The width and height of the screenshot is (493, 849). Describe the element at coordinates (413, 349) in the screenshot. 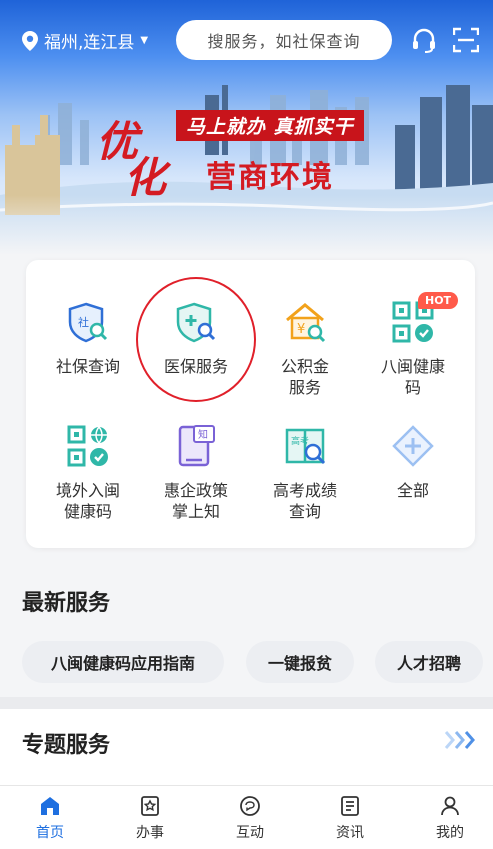

I see `service-health-code: 八闽健康 码` at that location.